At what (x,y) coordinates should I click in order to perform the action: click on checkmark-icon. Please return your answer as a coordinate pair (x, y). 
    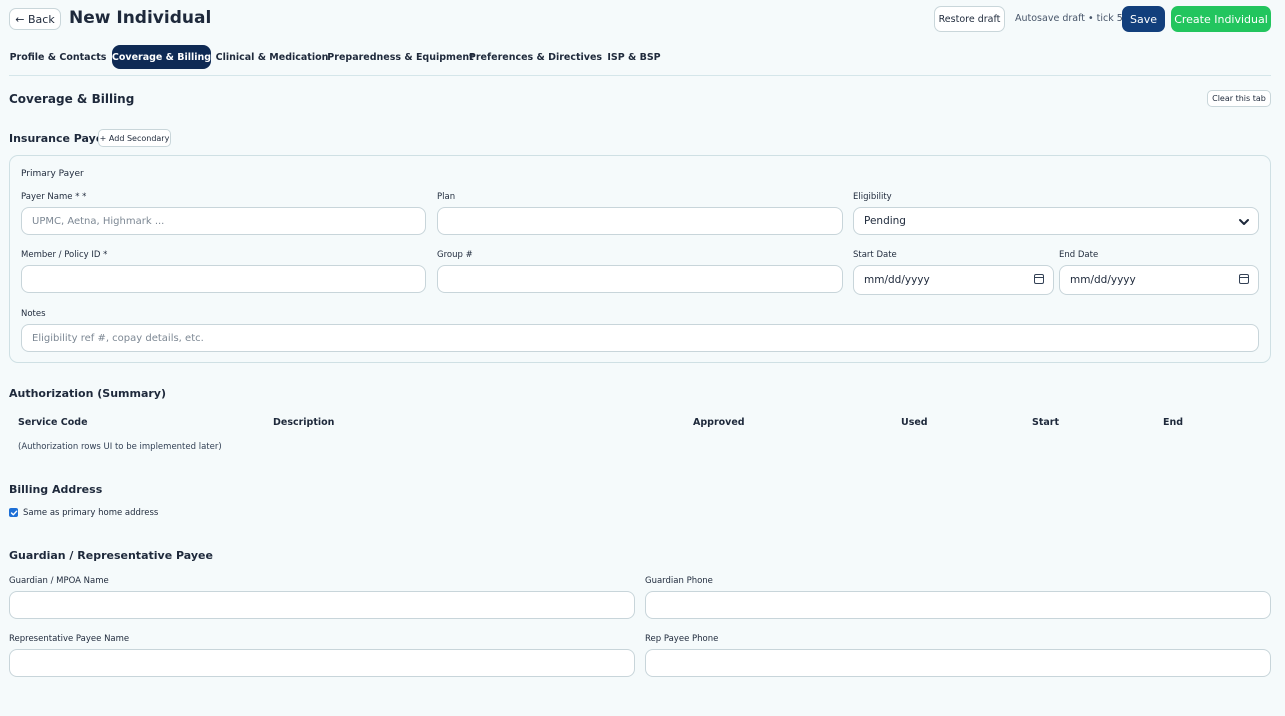
    Looking at the image, I should click on (13, 512).